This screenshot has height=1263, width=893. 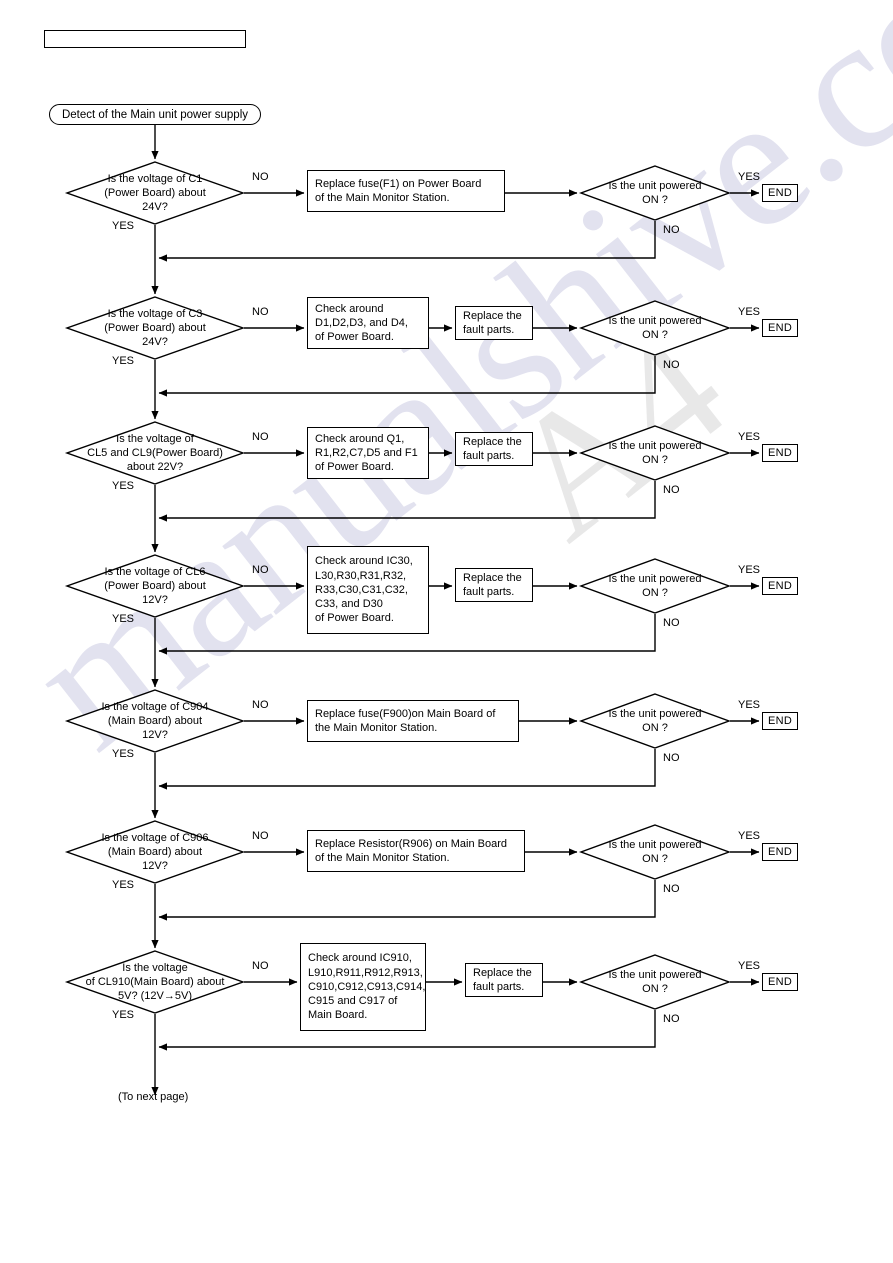 I want to click on yes-label-cl6: YES, so click(x=123, y=619).